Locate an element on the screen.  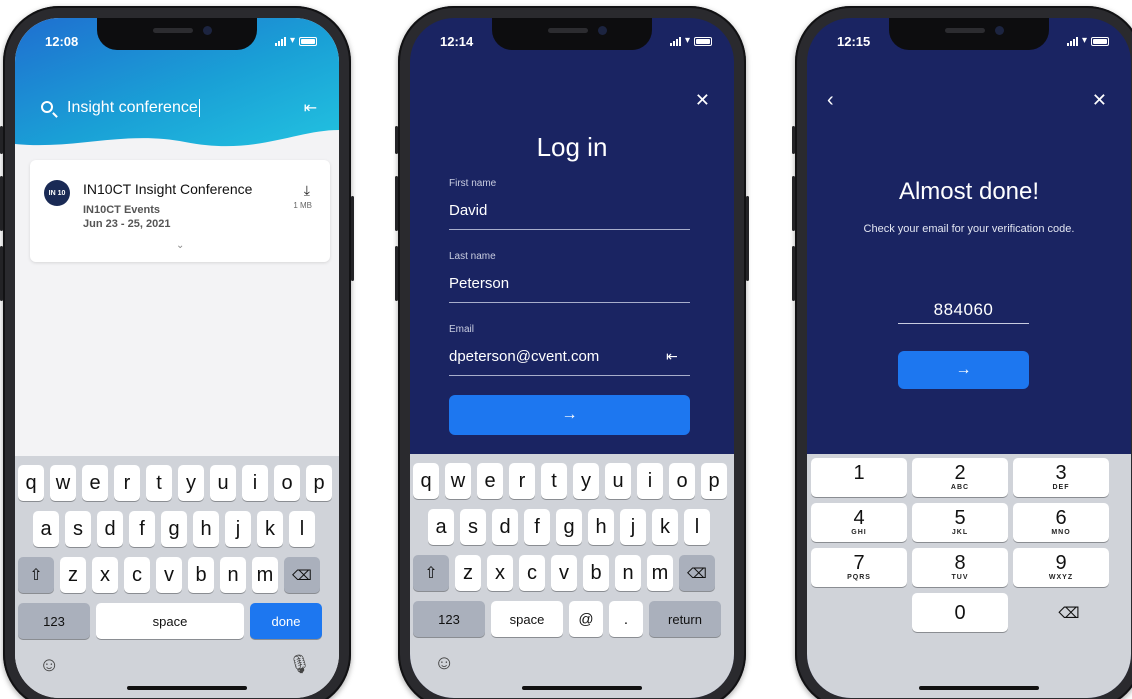
numpad-key-5: 5 JKL is located at coordinates (960, 522).